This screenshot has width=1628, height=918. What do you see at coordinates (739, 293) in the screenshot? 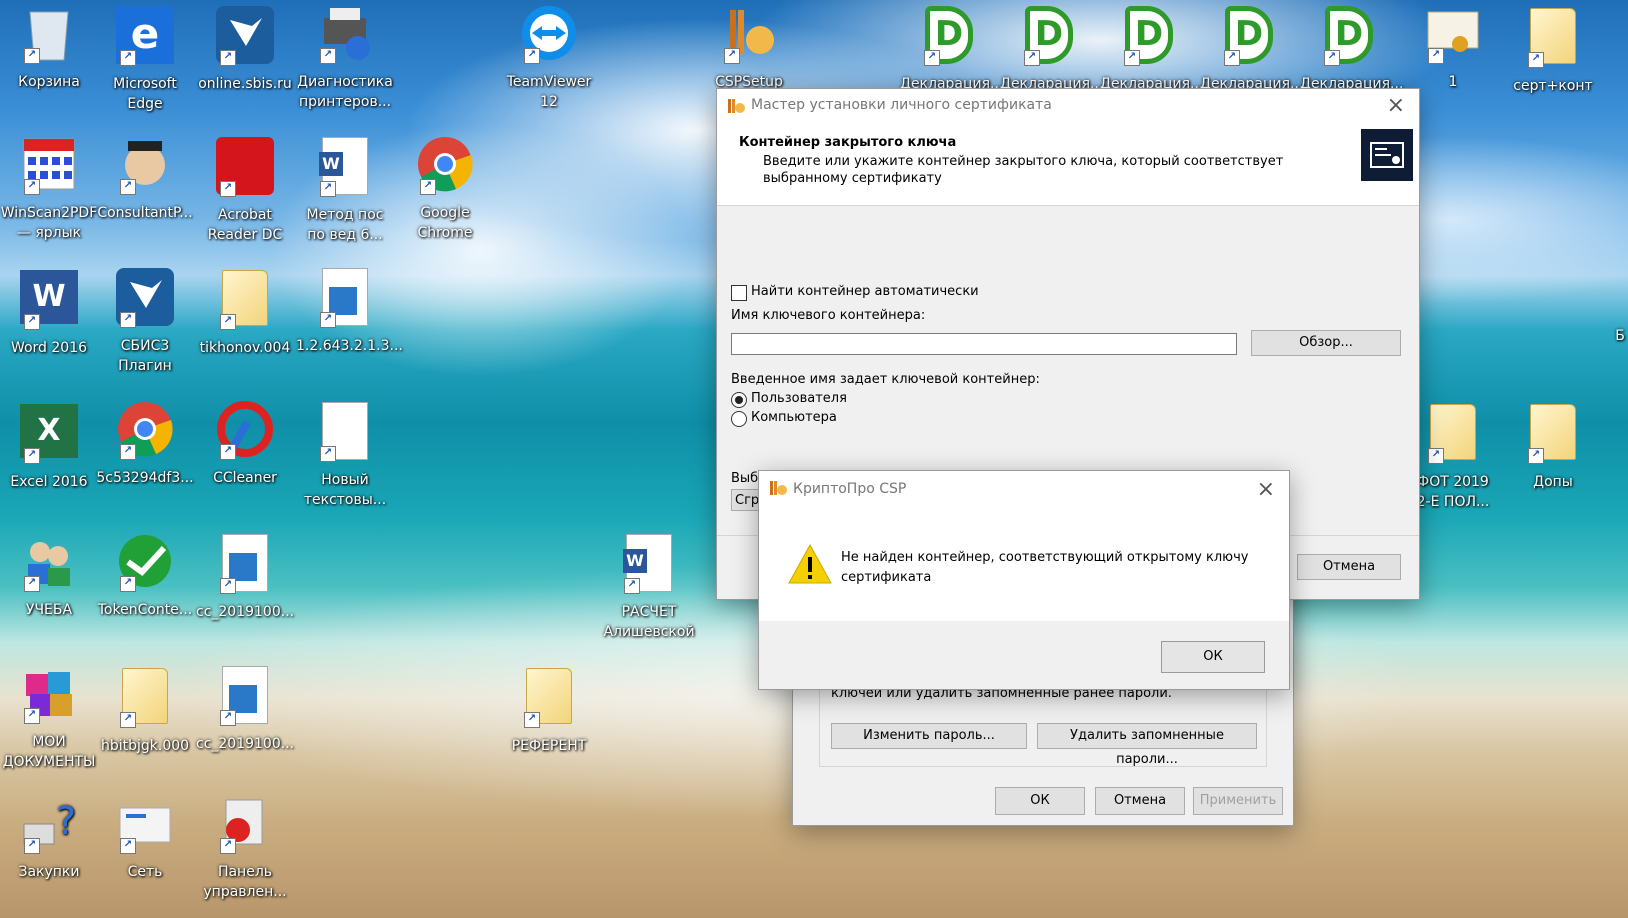
I see `auto-find-checkbox` at bounding box center [739, 293].